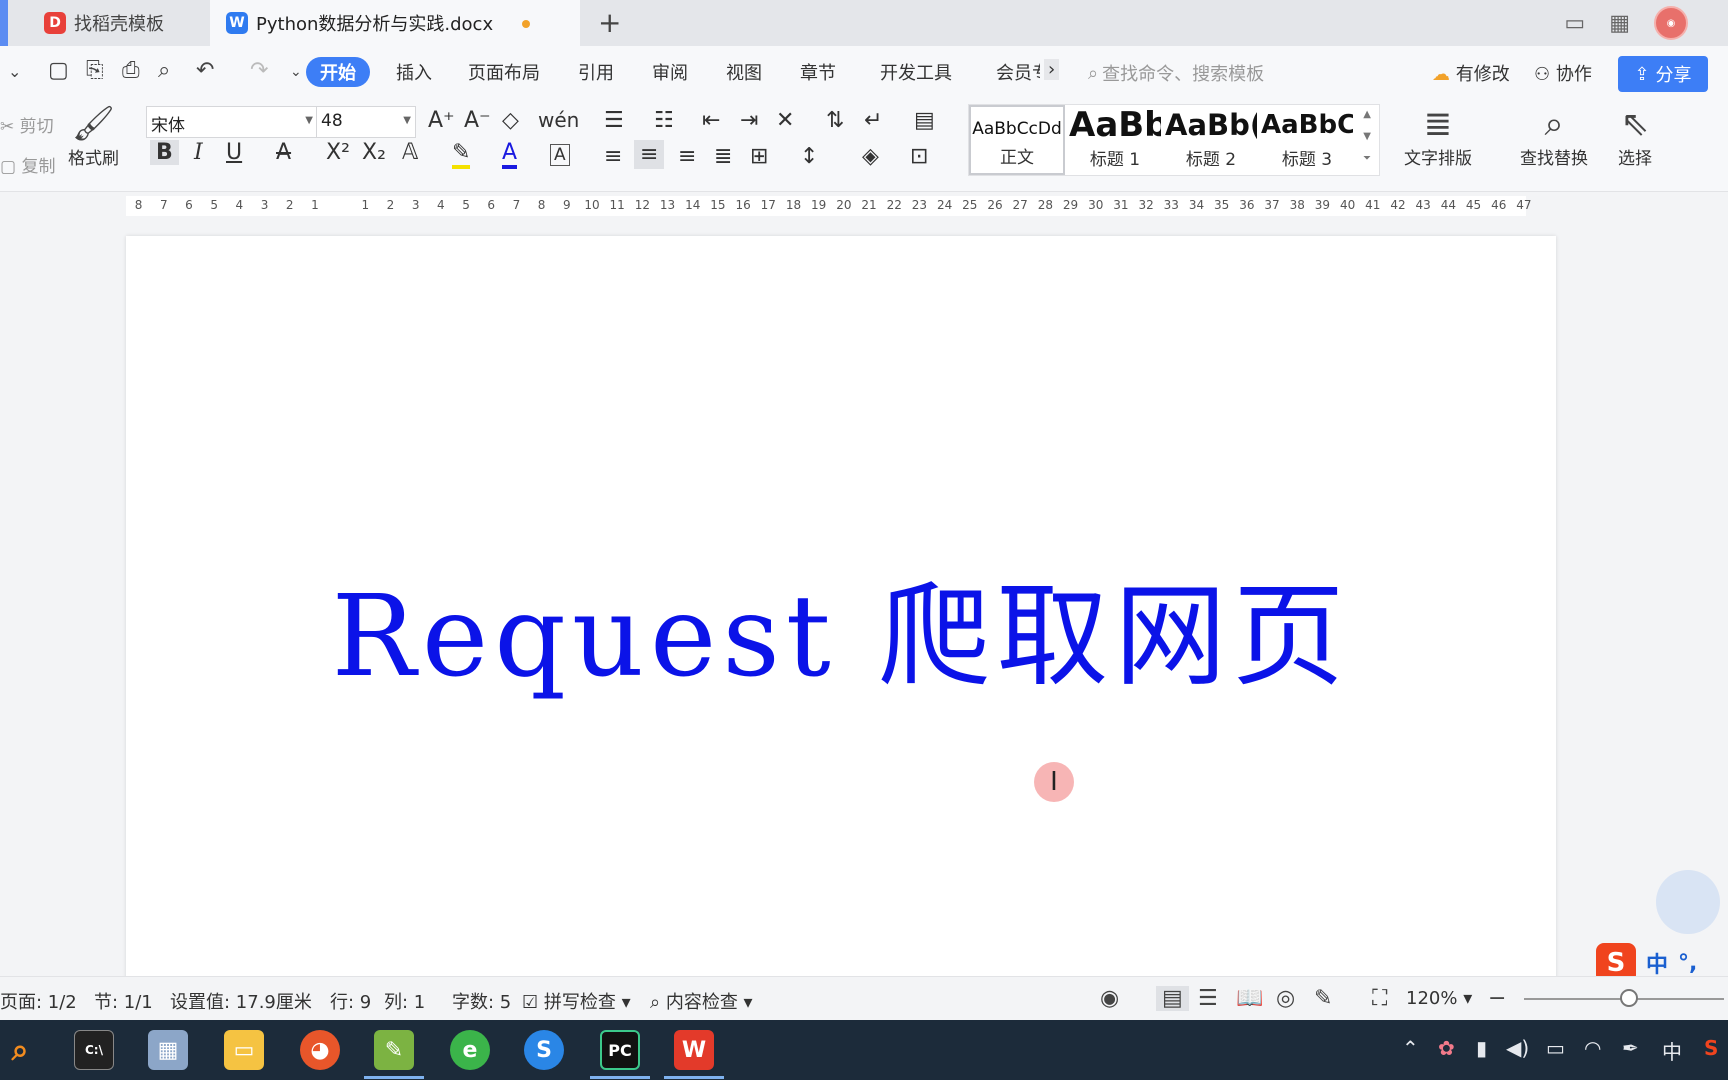  What do you see at coordinates (818, 72) in the screenshot?
I see `tab-chapter: 章节` at bounding box center [818, 72].